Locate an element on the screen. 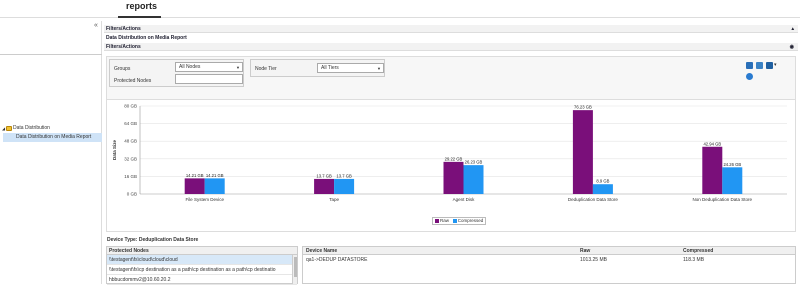 The height and width of the screenshot is (285, 800). expand-triangle-icon: ◢ is located at coordinates (3, 128).